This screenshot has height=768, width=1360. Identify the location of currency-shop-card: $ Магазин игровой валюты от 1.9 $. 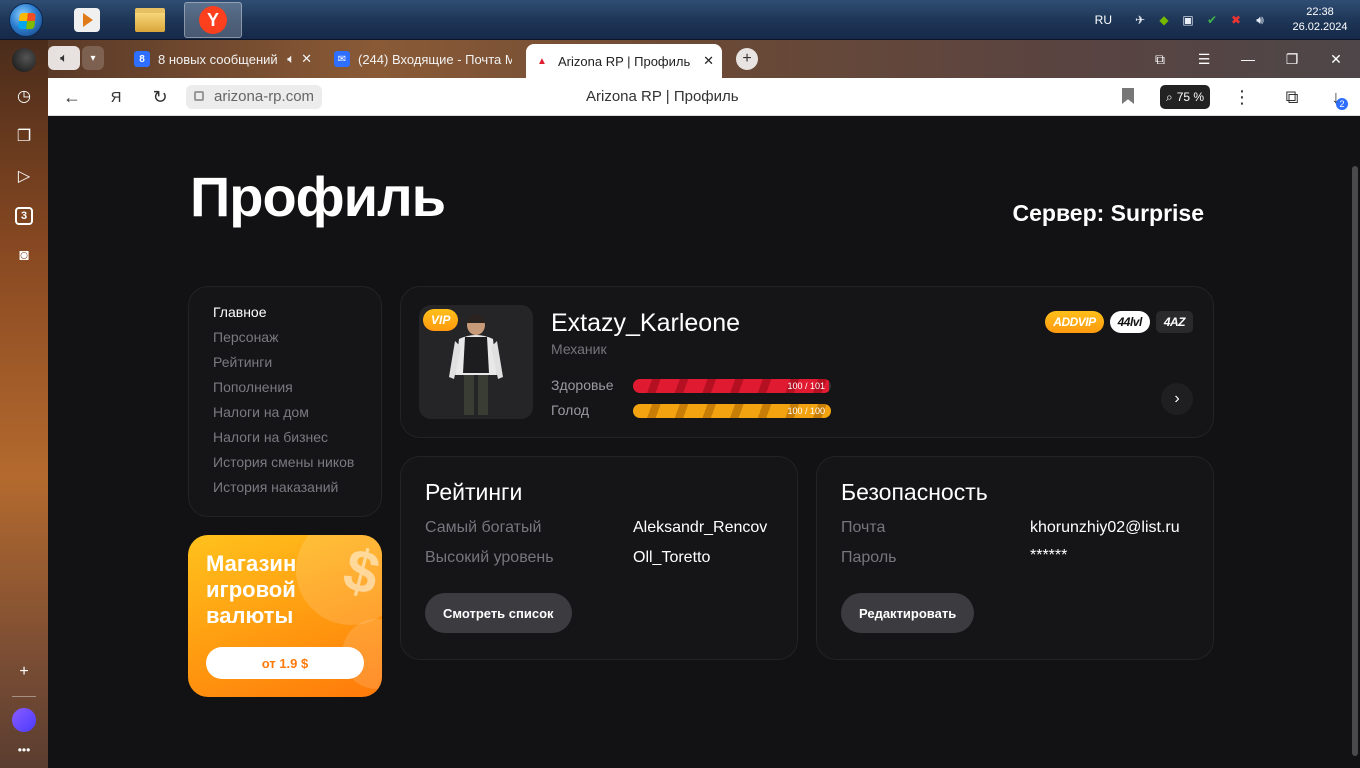
(285, 616).